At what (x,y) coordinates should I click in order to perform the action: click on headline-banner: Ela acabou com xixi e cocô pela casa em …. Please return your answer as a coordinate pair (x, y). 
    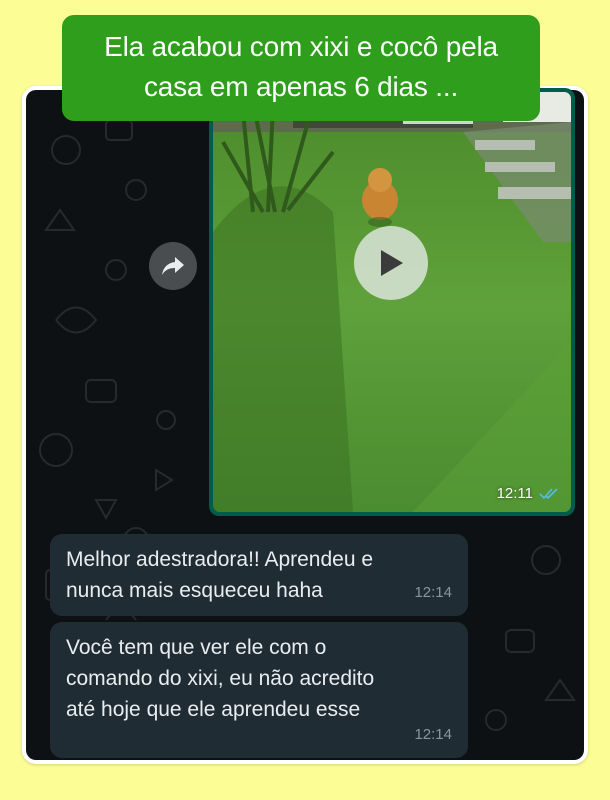
    Looking at the image, I should click on (301, 68).